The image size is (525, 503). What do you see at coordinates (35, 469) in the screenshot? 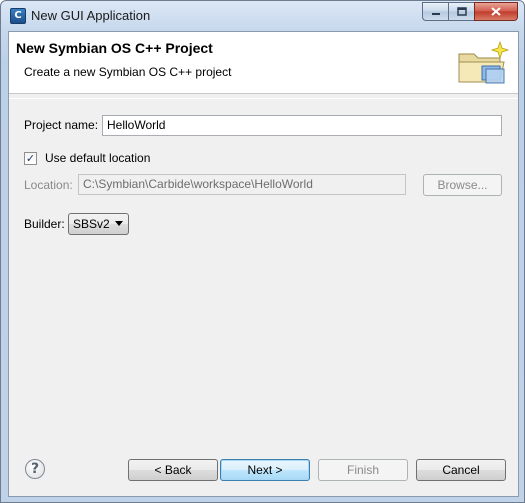
I see `help-icon: ?` at bounding box center [35, 469].